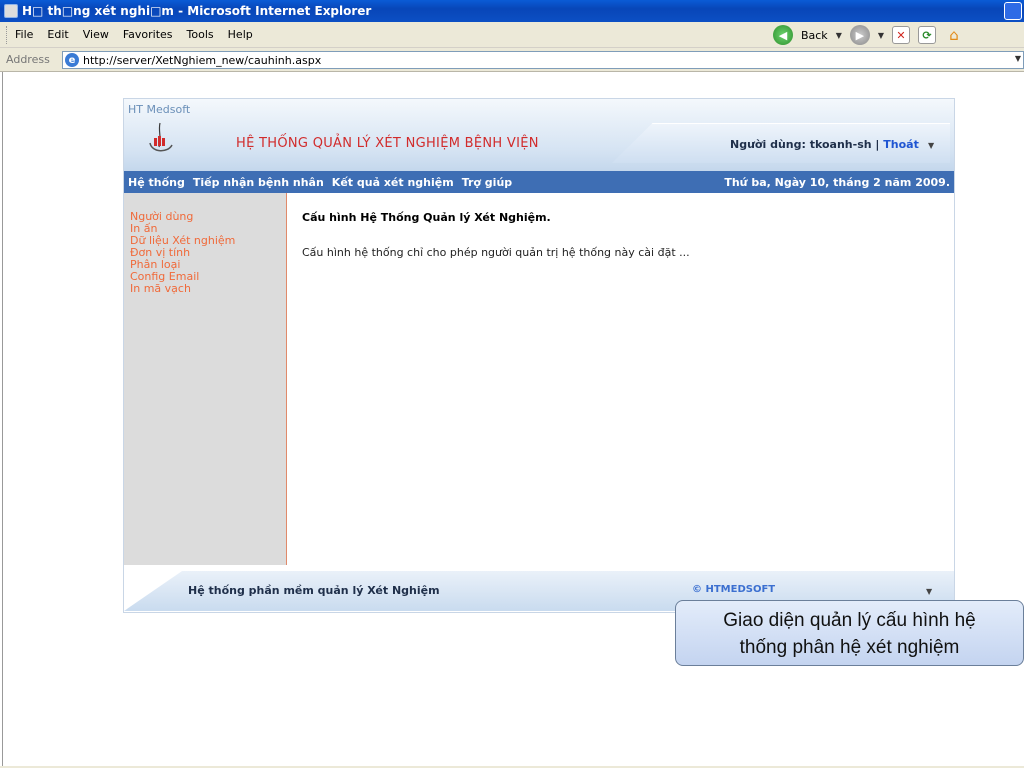 The width and height of the screenshot is (1024, 768). I want to click on browser-toolbar: ◀ Back ▼ ▶ ▼ ✕ ⟳ ⌂, so click(868, 35).